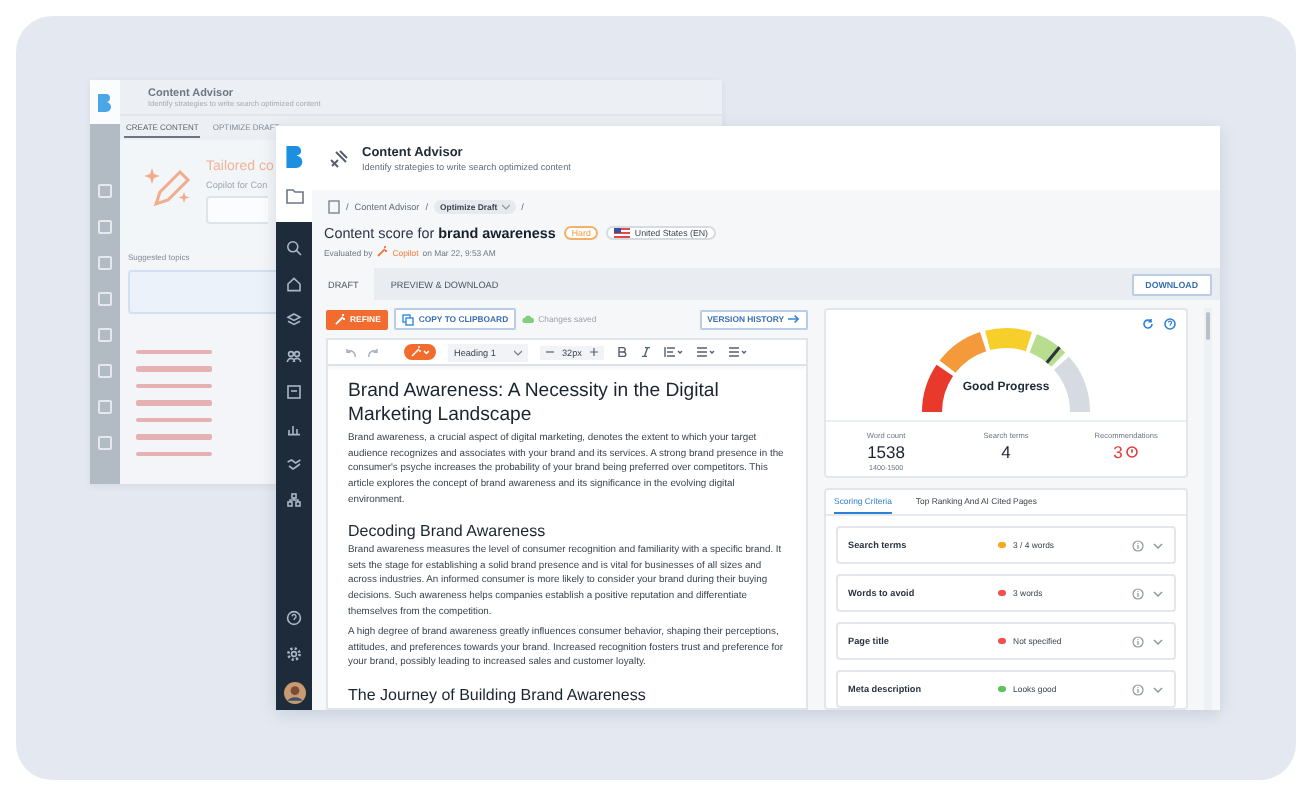 The height and width of the screenshot is (802, 1314). Describe the element at coordinates (294, 356) in the screenshot. I see `group-icon` at that location.